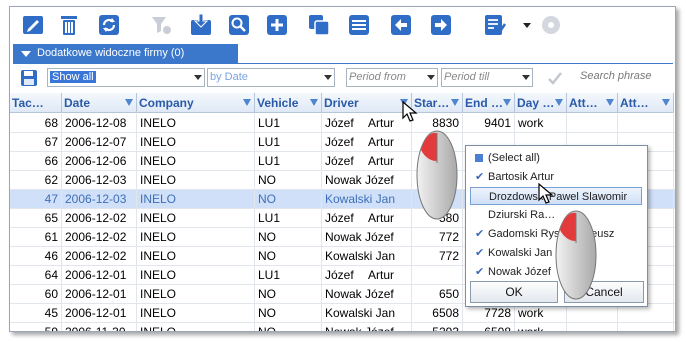 The width and height of the screenshot is (686, 342). I want to click on select-all-icon, so click(479, 158).